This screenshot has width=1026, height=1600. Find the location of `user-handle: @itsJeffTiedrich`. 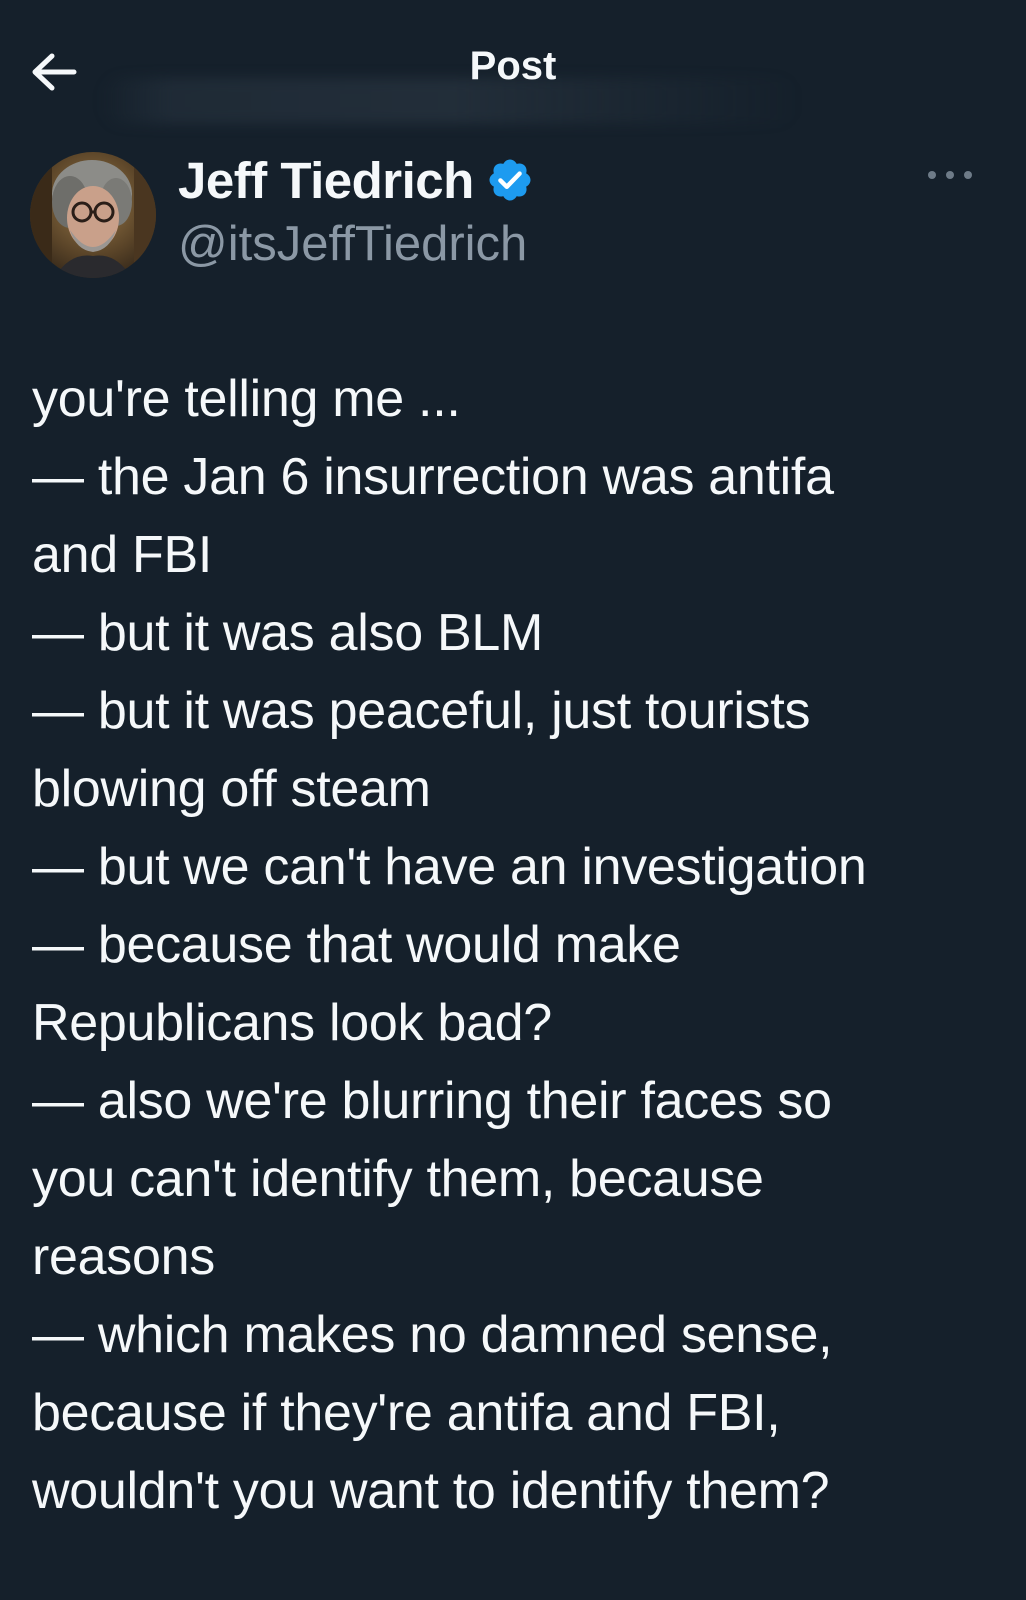

user-handle: @itsJeffTiedrich is located at coordinates (352, 244).